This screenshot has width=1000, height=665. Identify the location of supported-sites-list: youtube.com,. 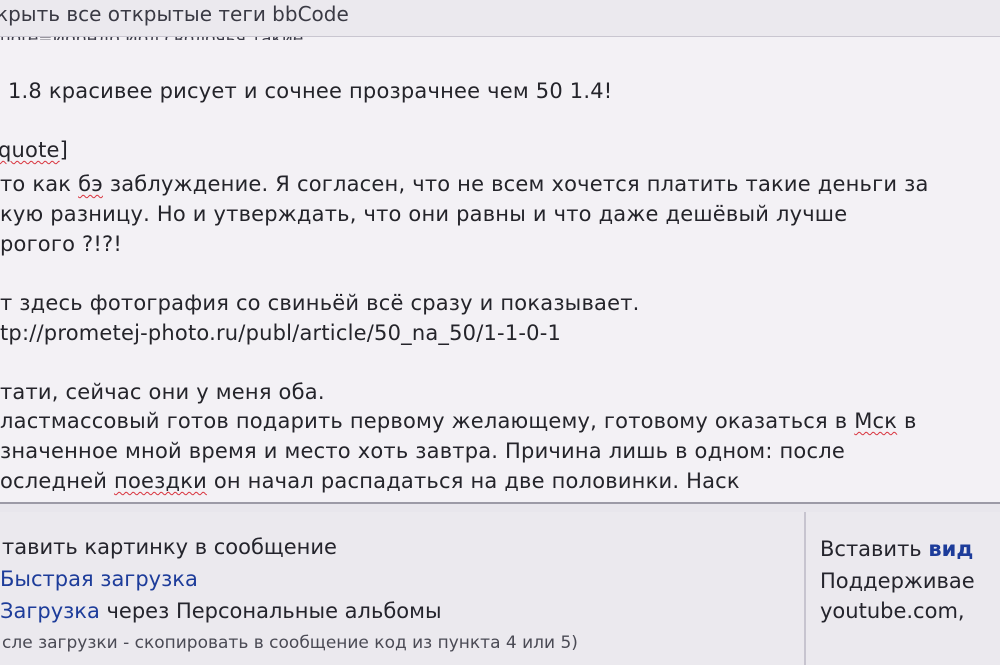
(892, 611).